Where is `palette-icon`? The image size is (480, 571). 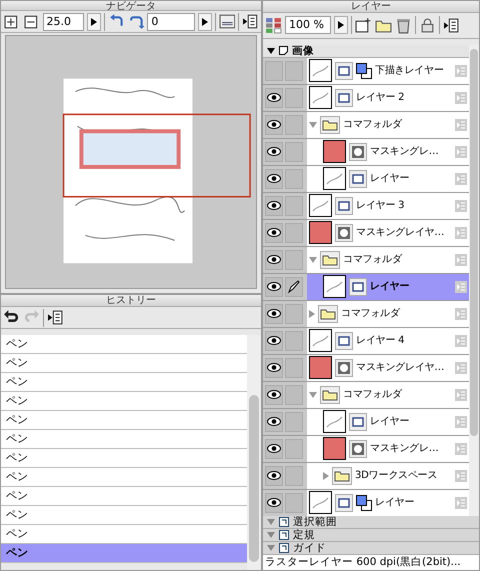 palette-icon is located at coordinates (273, 25).